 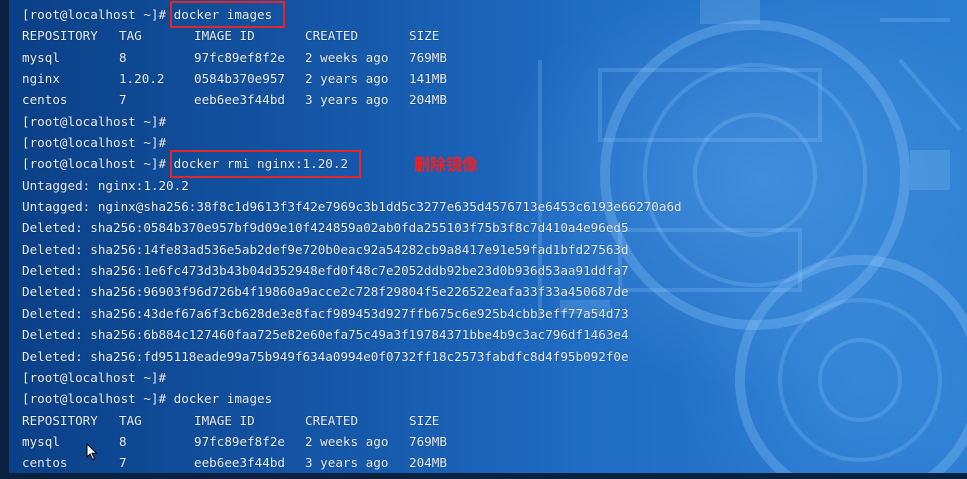 What do you see at coordinates (105, 185) in the screenshot?
I see `output-line: Untagged: nginx:1.20.2` at bounding box center [105, 185].